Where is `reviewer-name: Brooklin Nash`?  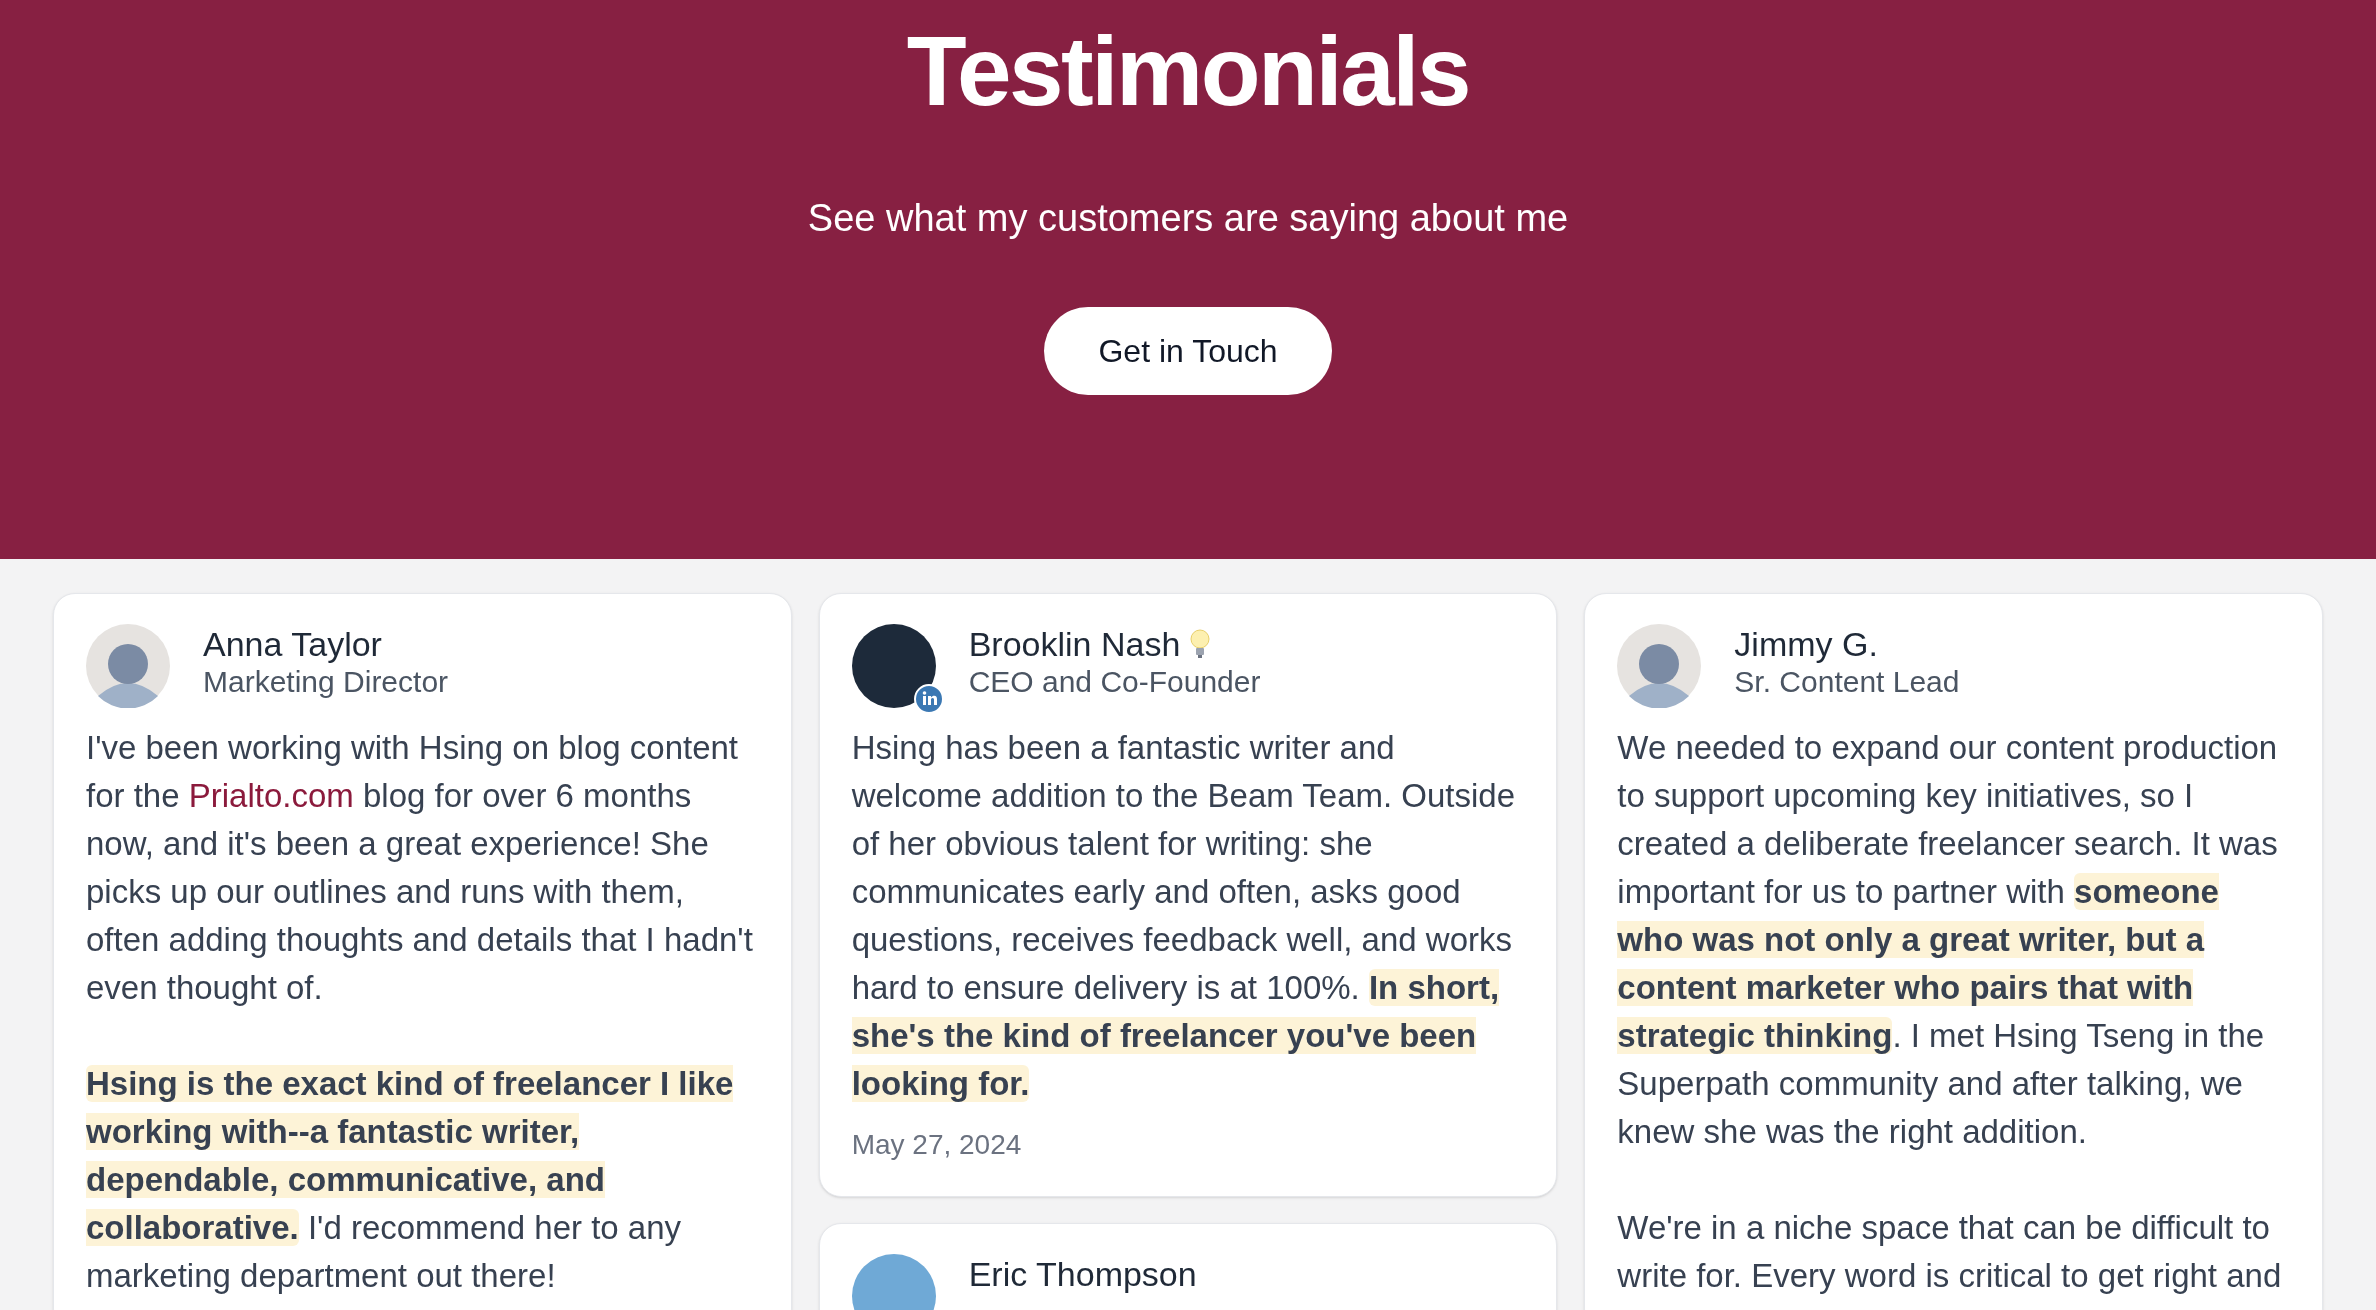 reviewer-name: Brooklin Nash is located at coordinates (1074, 644).